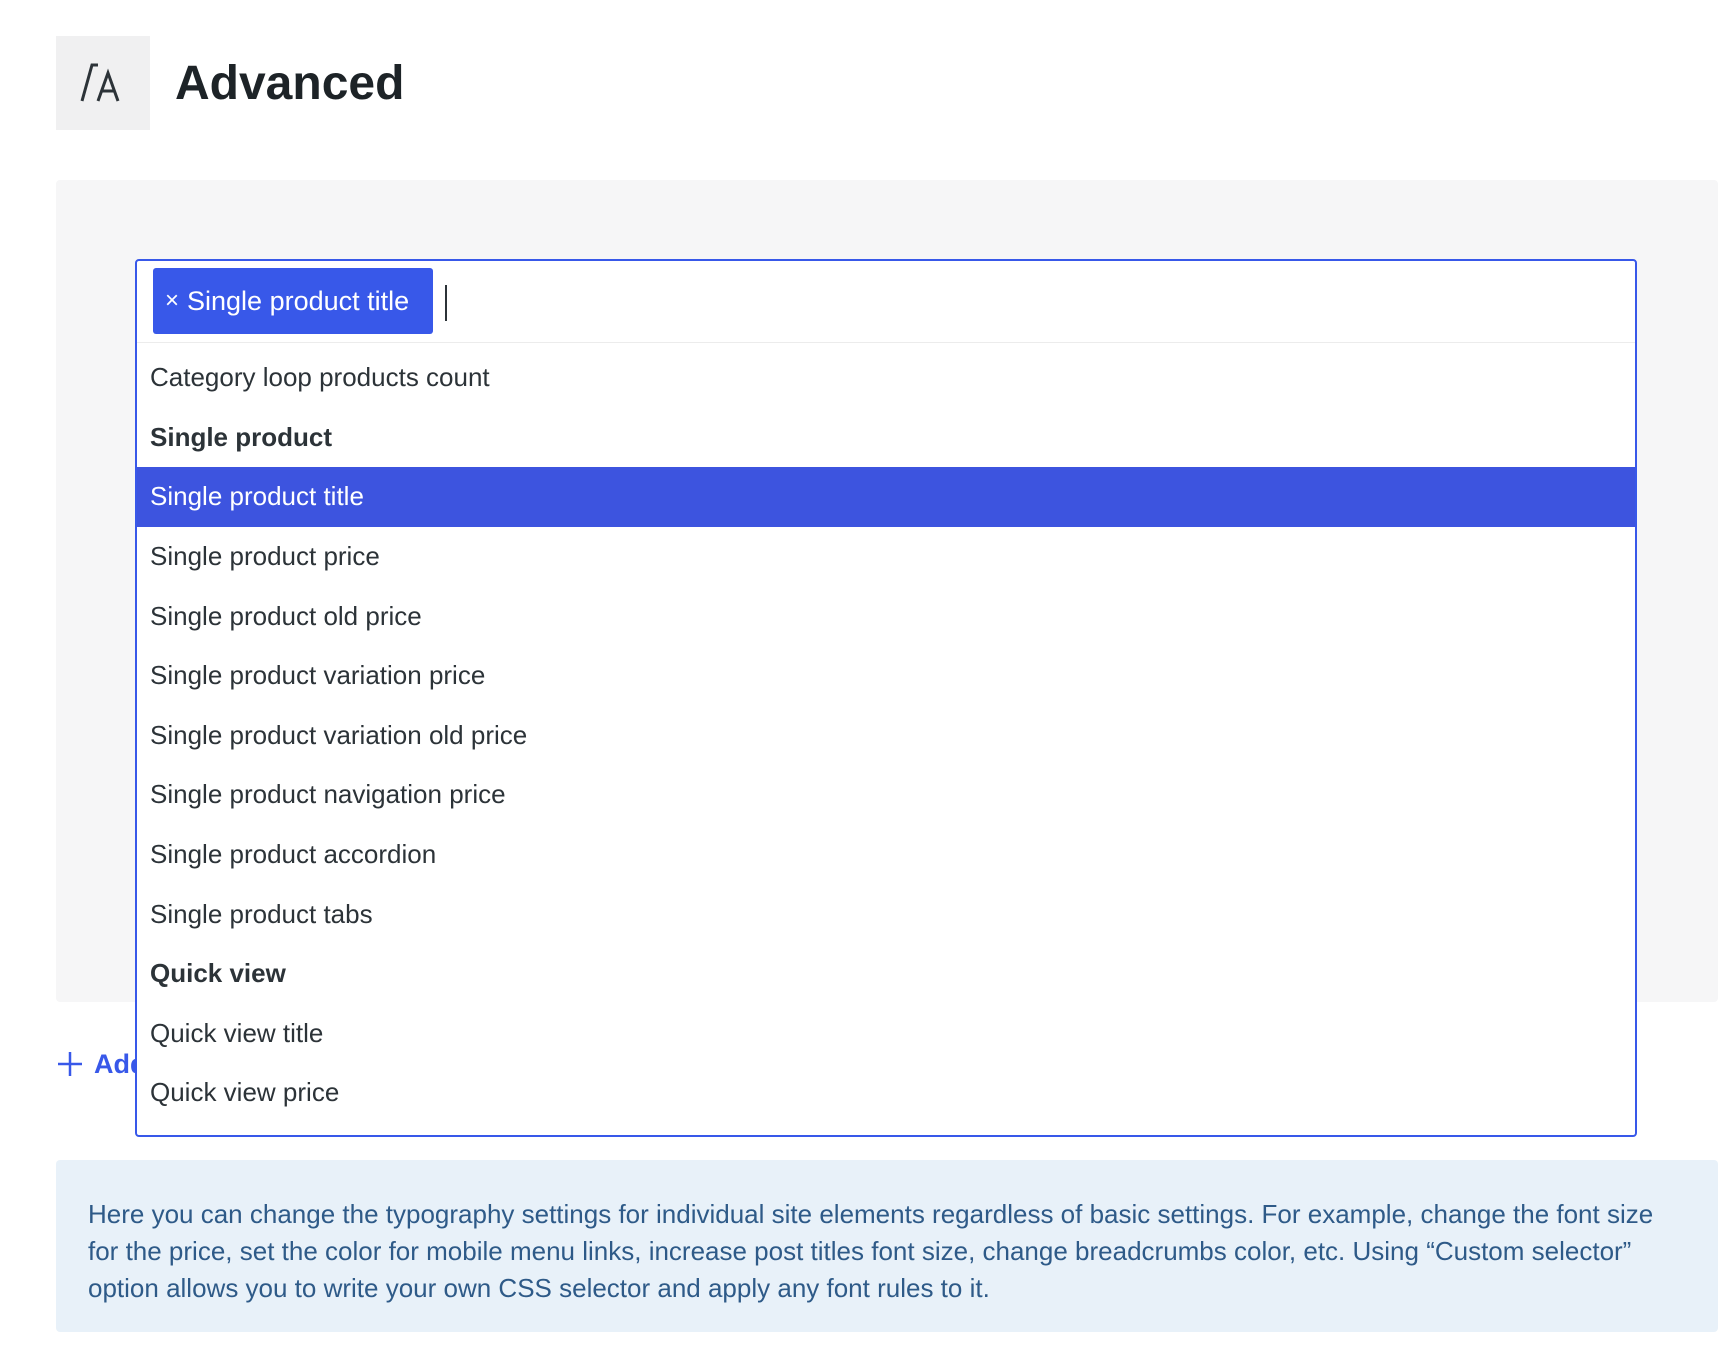 The height and width of the screenshot is (1368, 1734). What do you see at coordinates (886, 1093) in the screenshot?
I see `option-quick-view-price: Quick view price` at bounding box center [886, 1093].